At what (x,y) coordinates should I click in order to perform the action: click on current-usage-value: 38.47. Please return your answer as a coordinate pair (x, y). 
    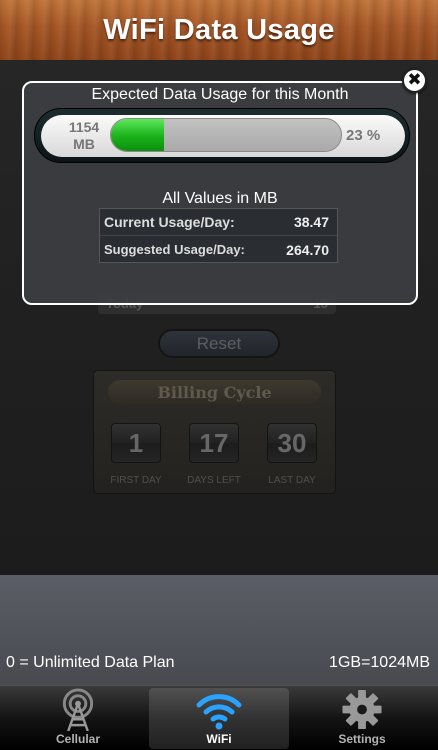
    Looking at the image, I should click on (311, 222).